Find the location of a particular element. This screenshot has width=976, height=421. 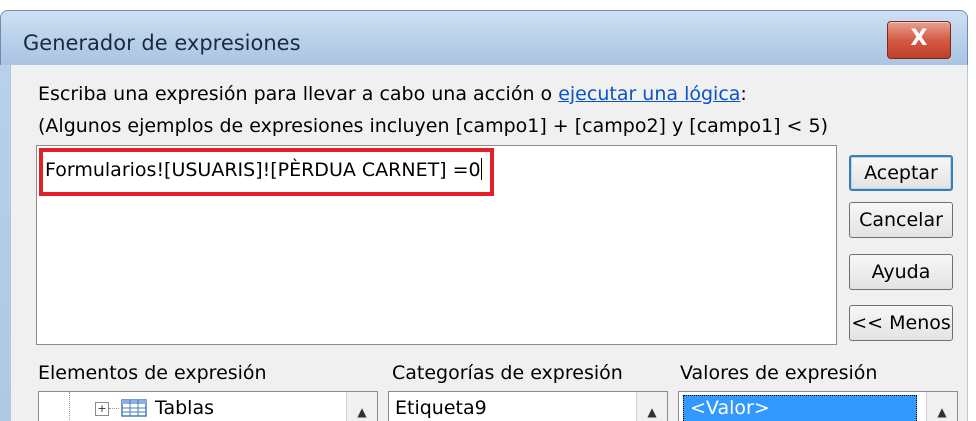

elements-label: Elementos de expresión is located at coordinates (152, 373).